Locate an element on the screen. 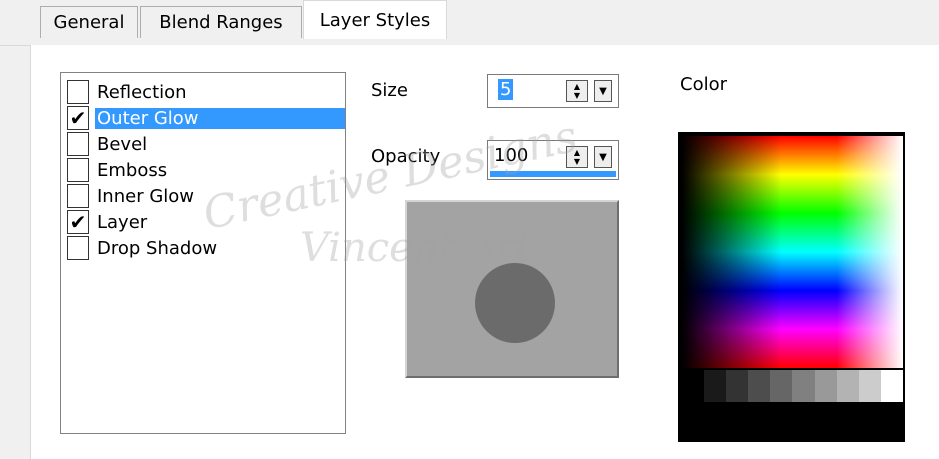  tab-label: Blend Ranges is located at coordinates (221, 22).